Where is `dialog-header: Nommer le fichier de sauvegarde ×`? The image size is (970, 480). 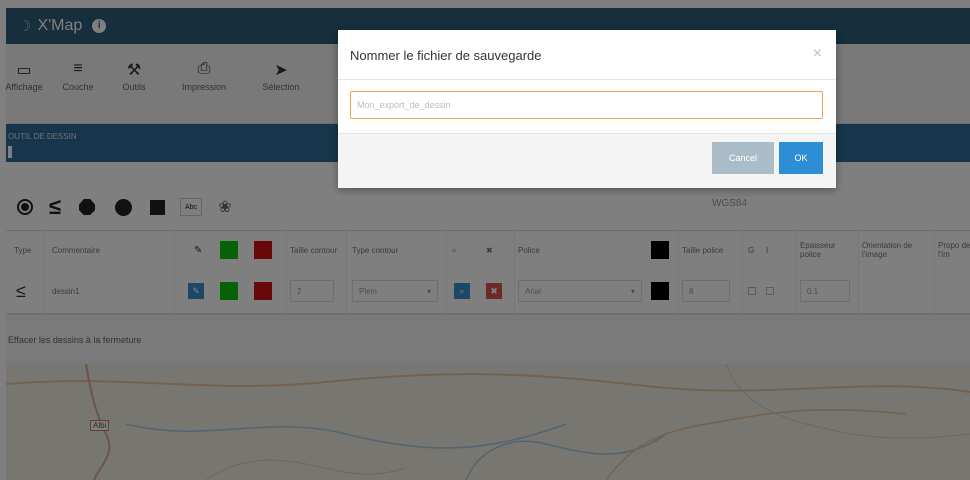 dialog-header: Nommer le fichier de sauvegarde × is located at coordinates (587, 55).